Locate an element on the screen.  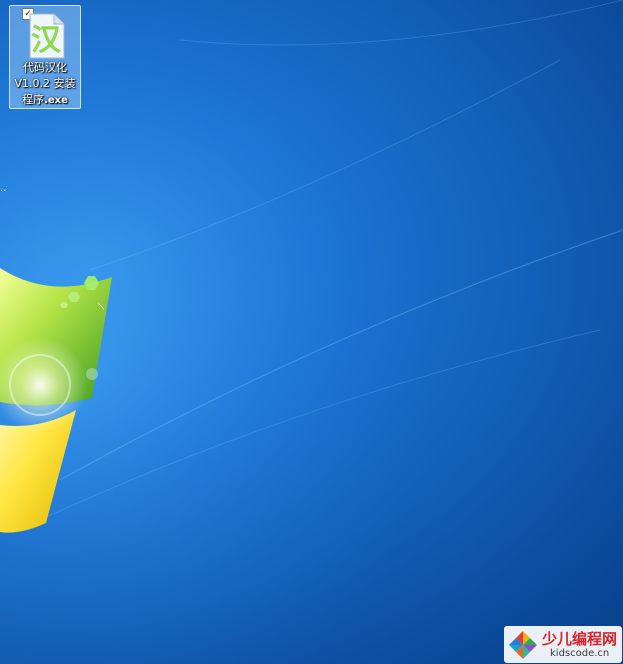
hanhua-app-icon: 汉 is located at coordinates (47, 36).